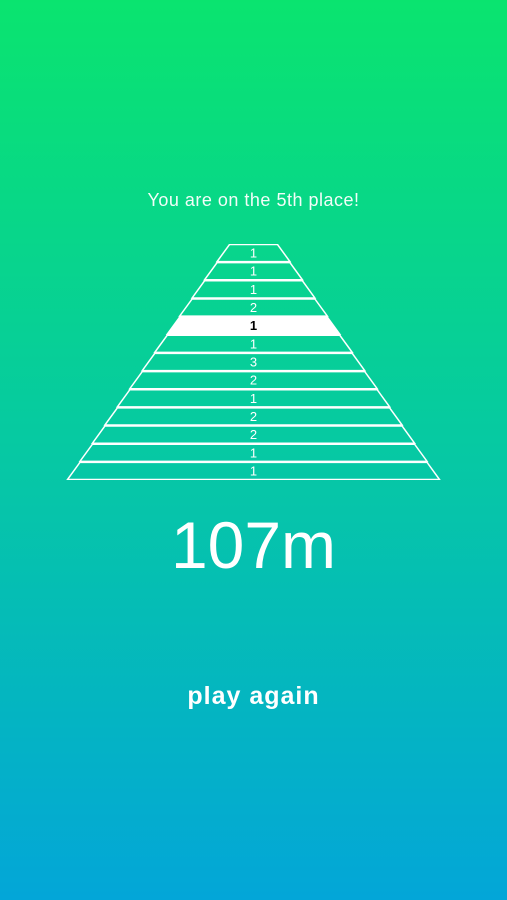 This screenshot has width=507, height=900. Describe the element at coordinates (253, 696) in the screenshot. I see `play-again-button: play again` at that location.